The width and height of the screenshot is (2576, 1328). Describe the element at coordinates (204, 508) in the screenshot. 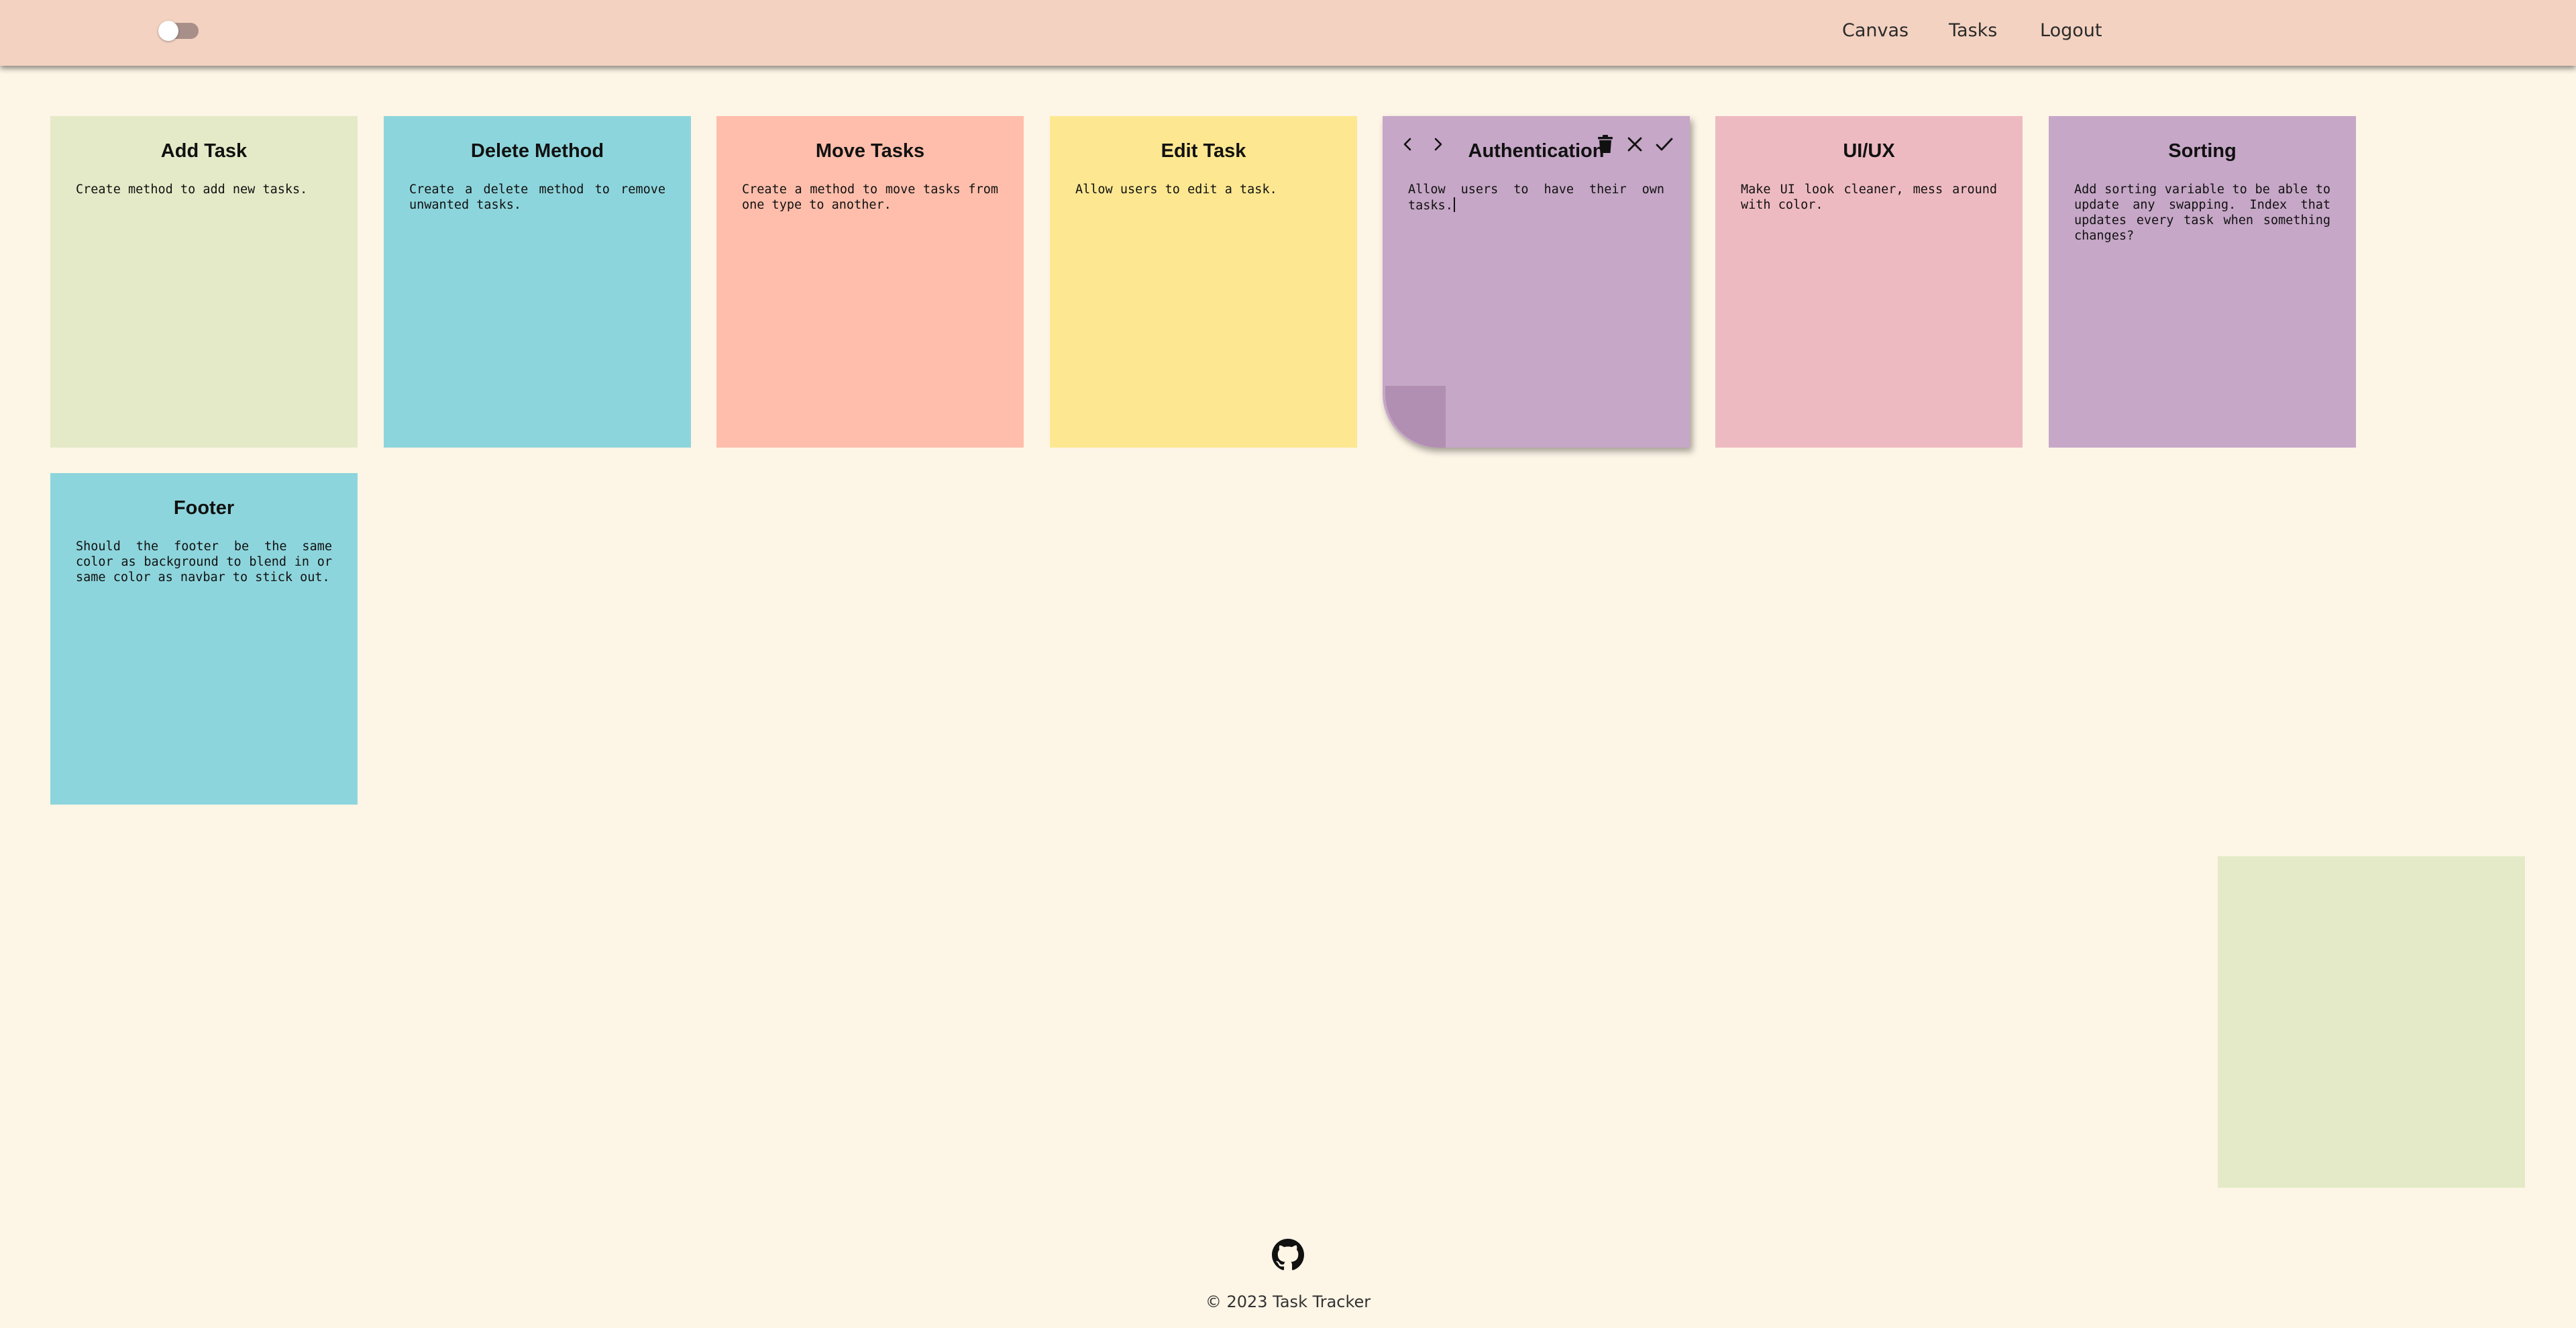

I see `card-title: Footer` at that location.